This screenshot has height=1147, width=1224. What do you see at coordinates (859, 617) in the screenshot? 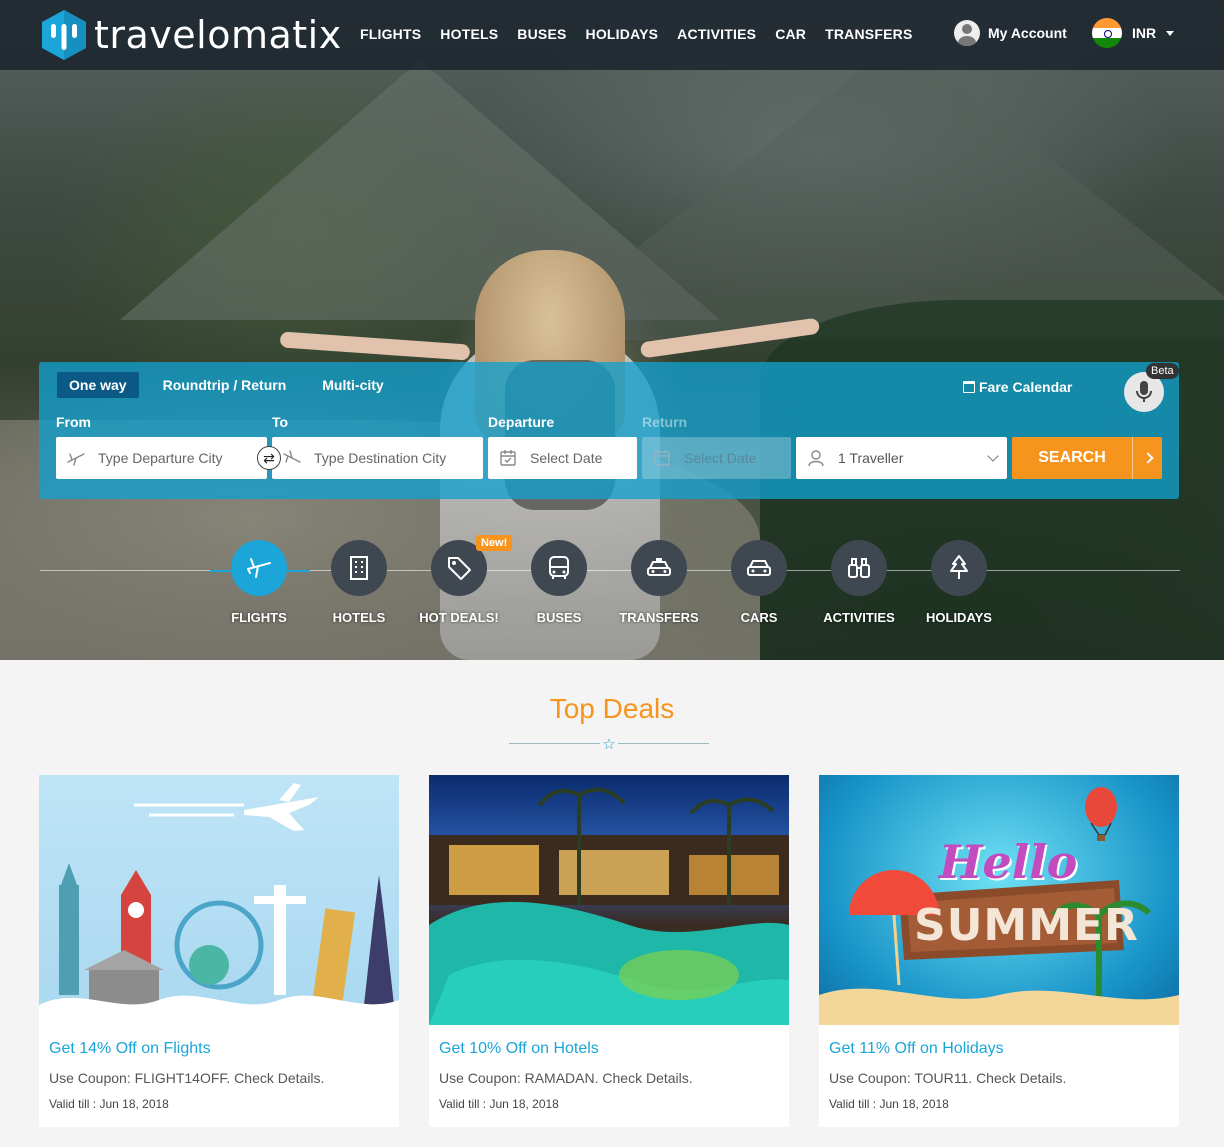
I see `category-label: ACTIVITIES` at bounding box center [859, 617].